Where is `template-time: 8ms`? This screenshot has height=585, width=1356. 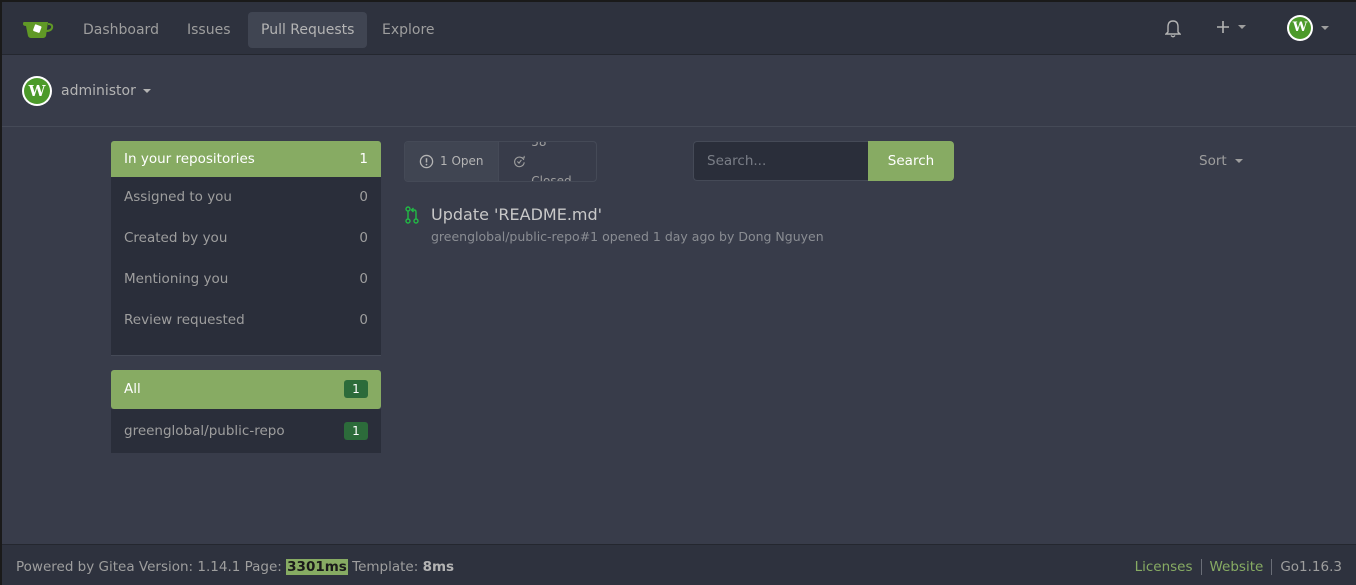
template-time: 8ms is located at coordinates (438, 567).